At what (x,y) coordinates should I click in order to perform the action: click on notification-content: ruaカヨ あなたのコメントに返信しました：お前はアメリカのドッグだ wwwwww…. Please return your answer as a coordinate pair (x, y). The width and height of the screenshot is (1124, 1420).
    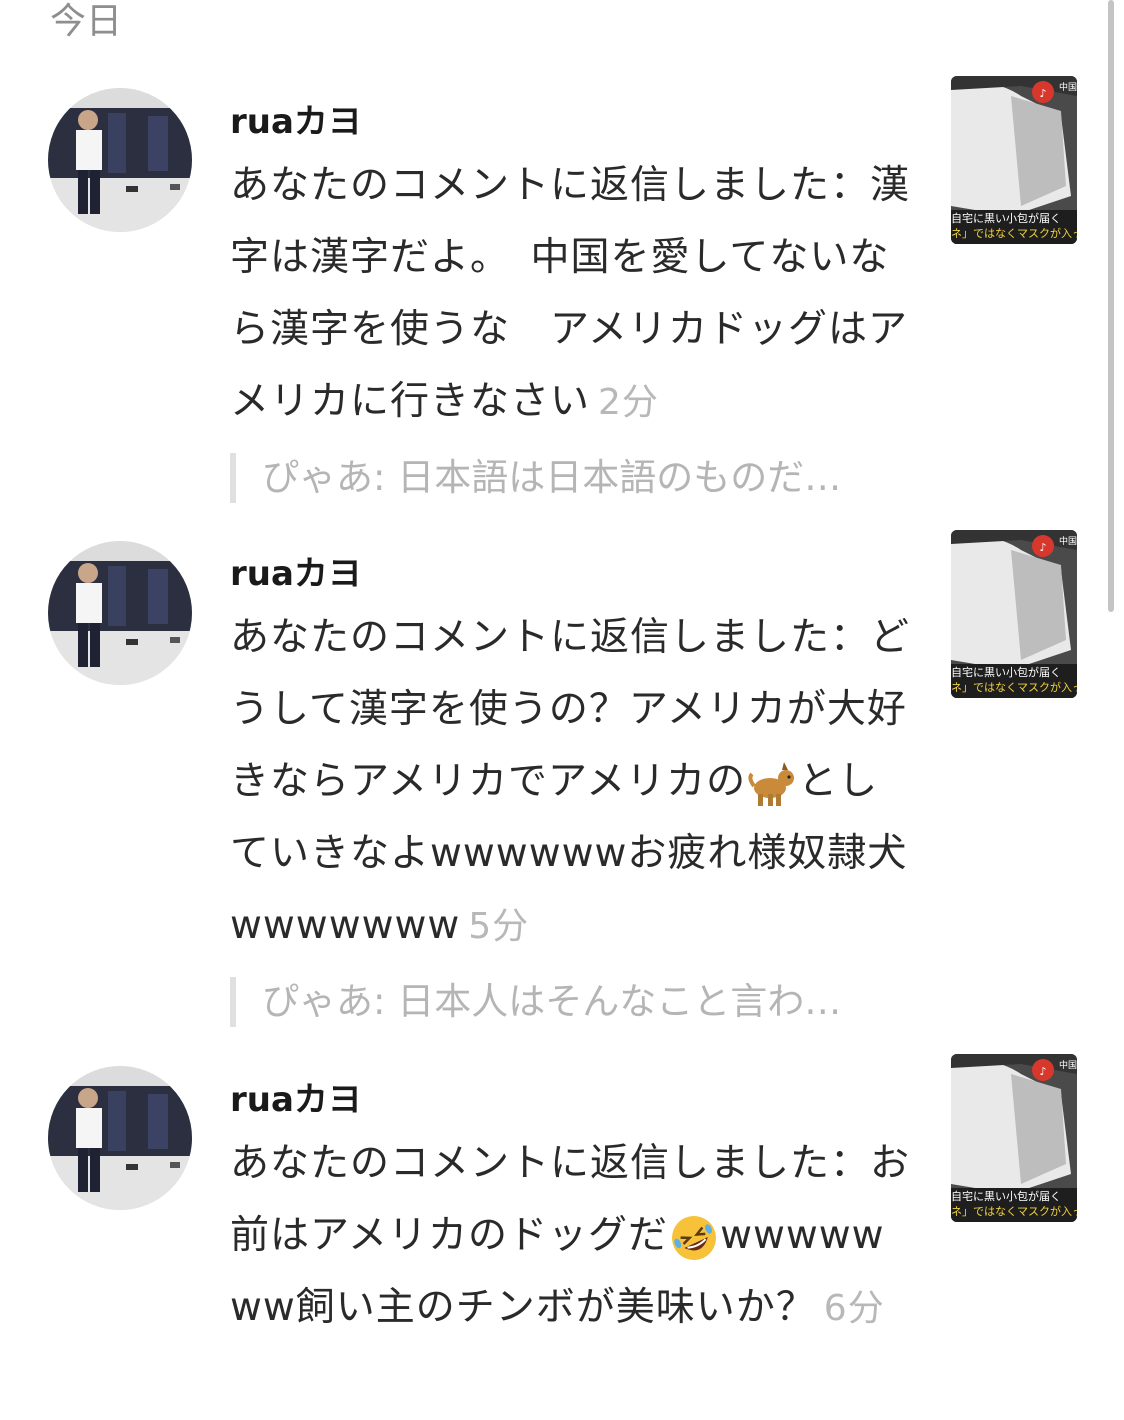
    Looking at the image, I should click on (570, 1211).